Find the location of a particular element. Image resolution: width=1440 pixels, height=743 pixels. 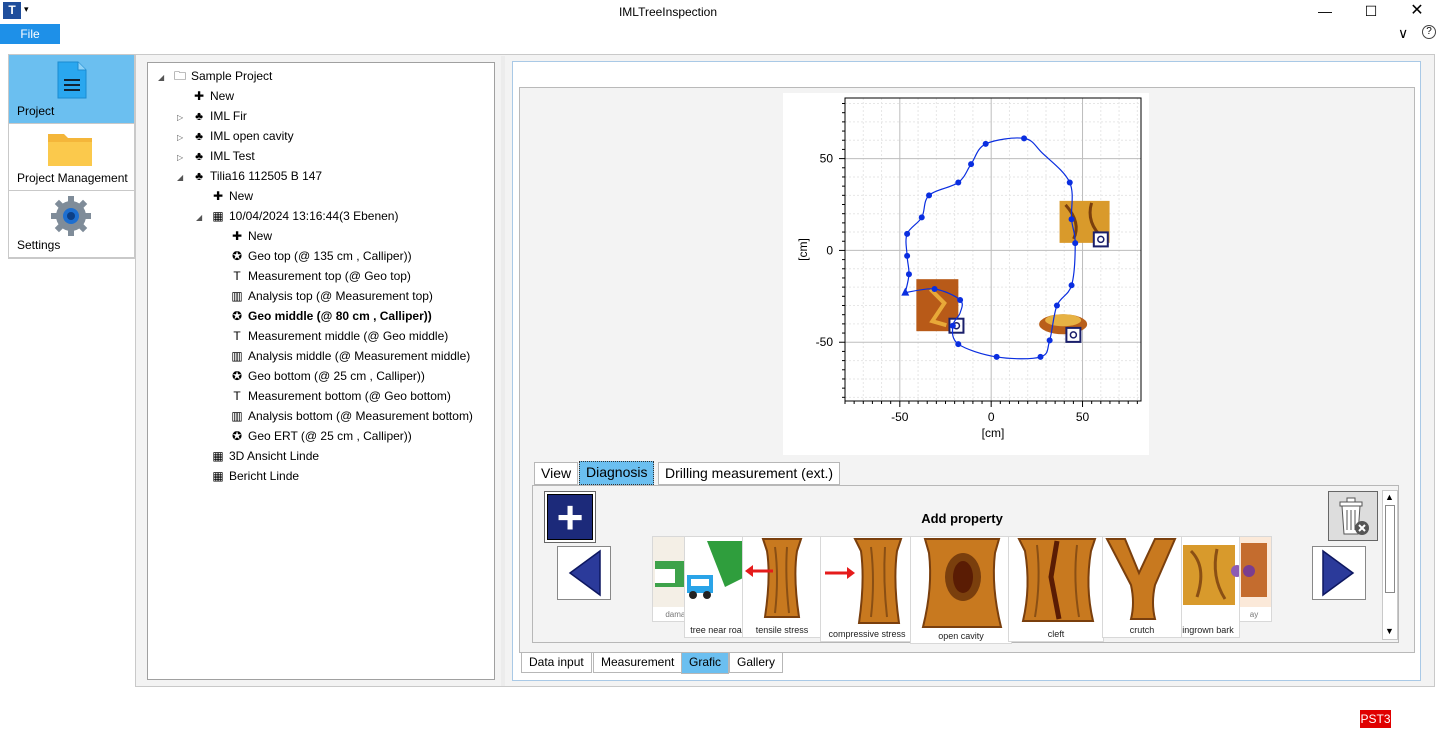

collapse-ribbon-chevron-icon: ∨ is located at coordinates (1403, 33).